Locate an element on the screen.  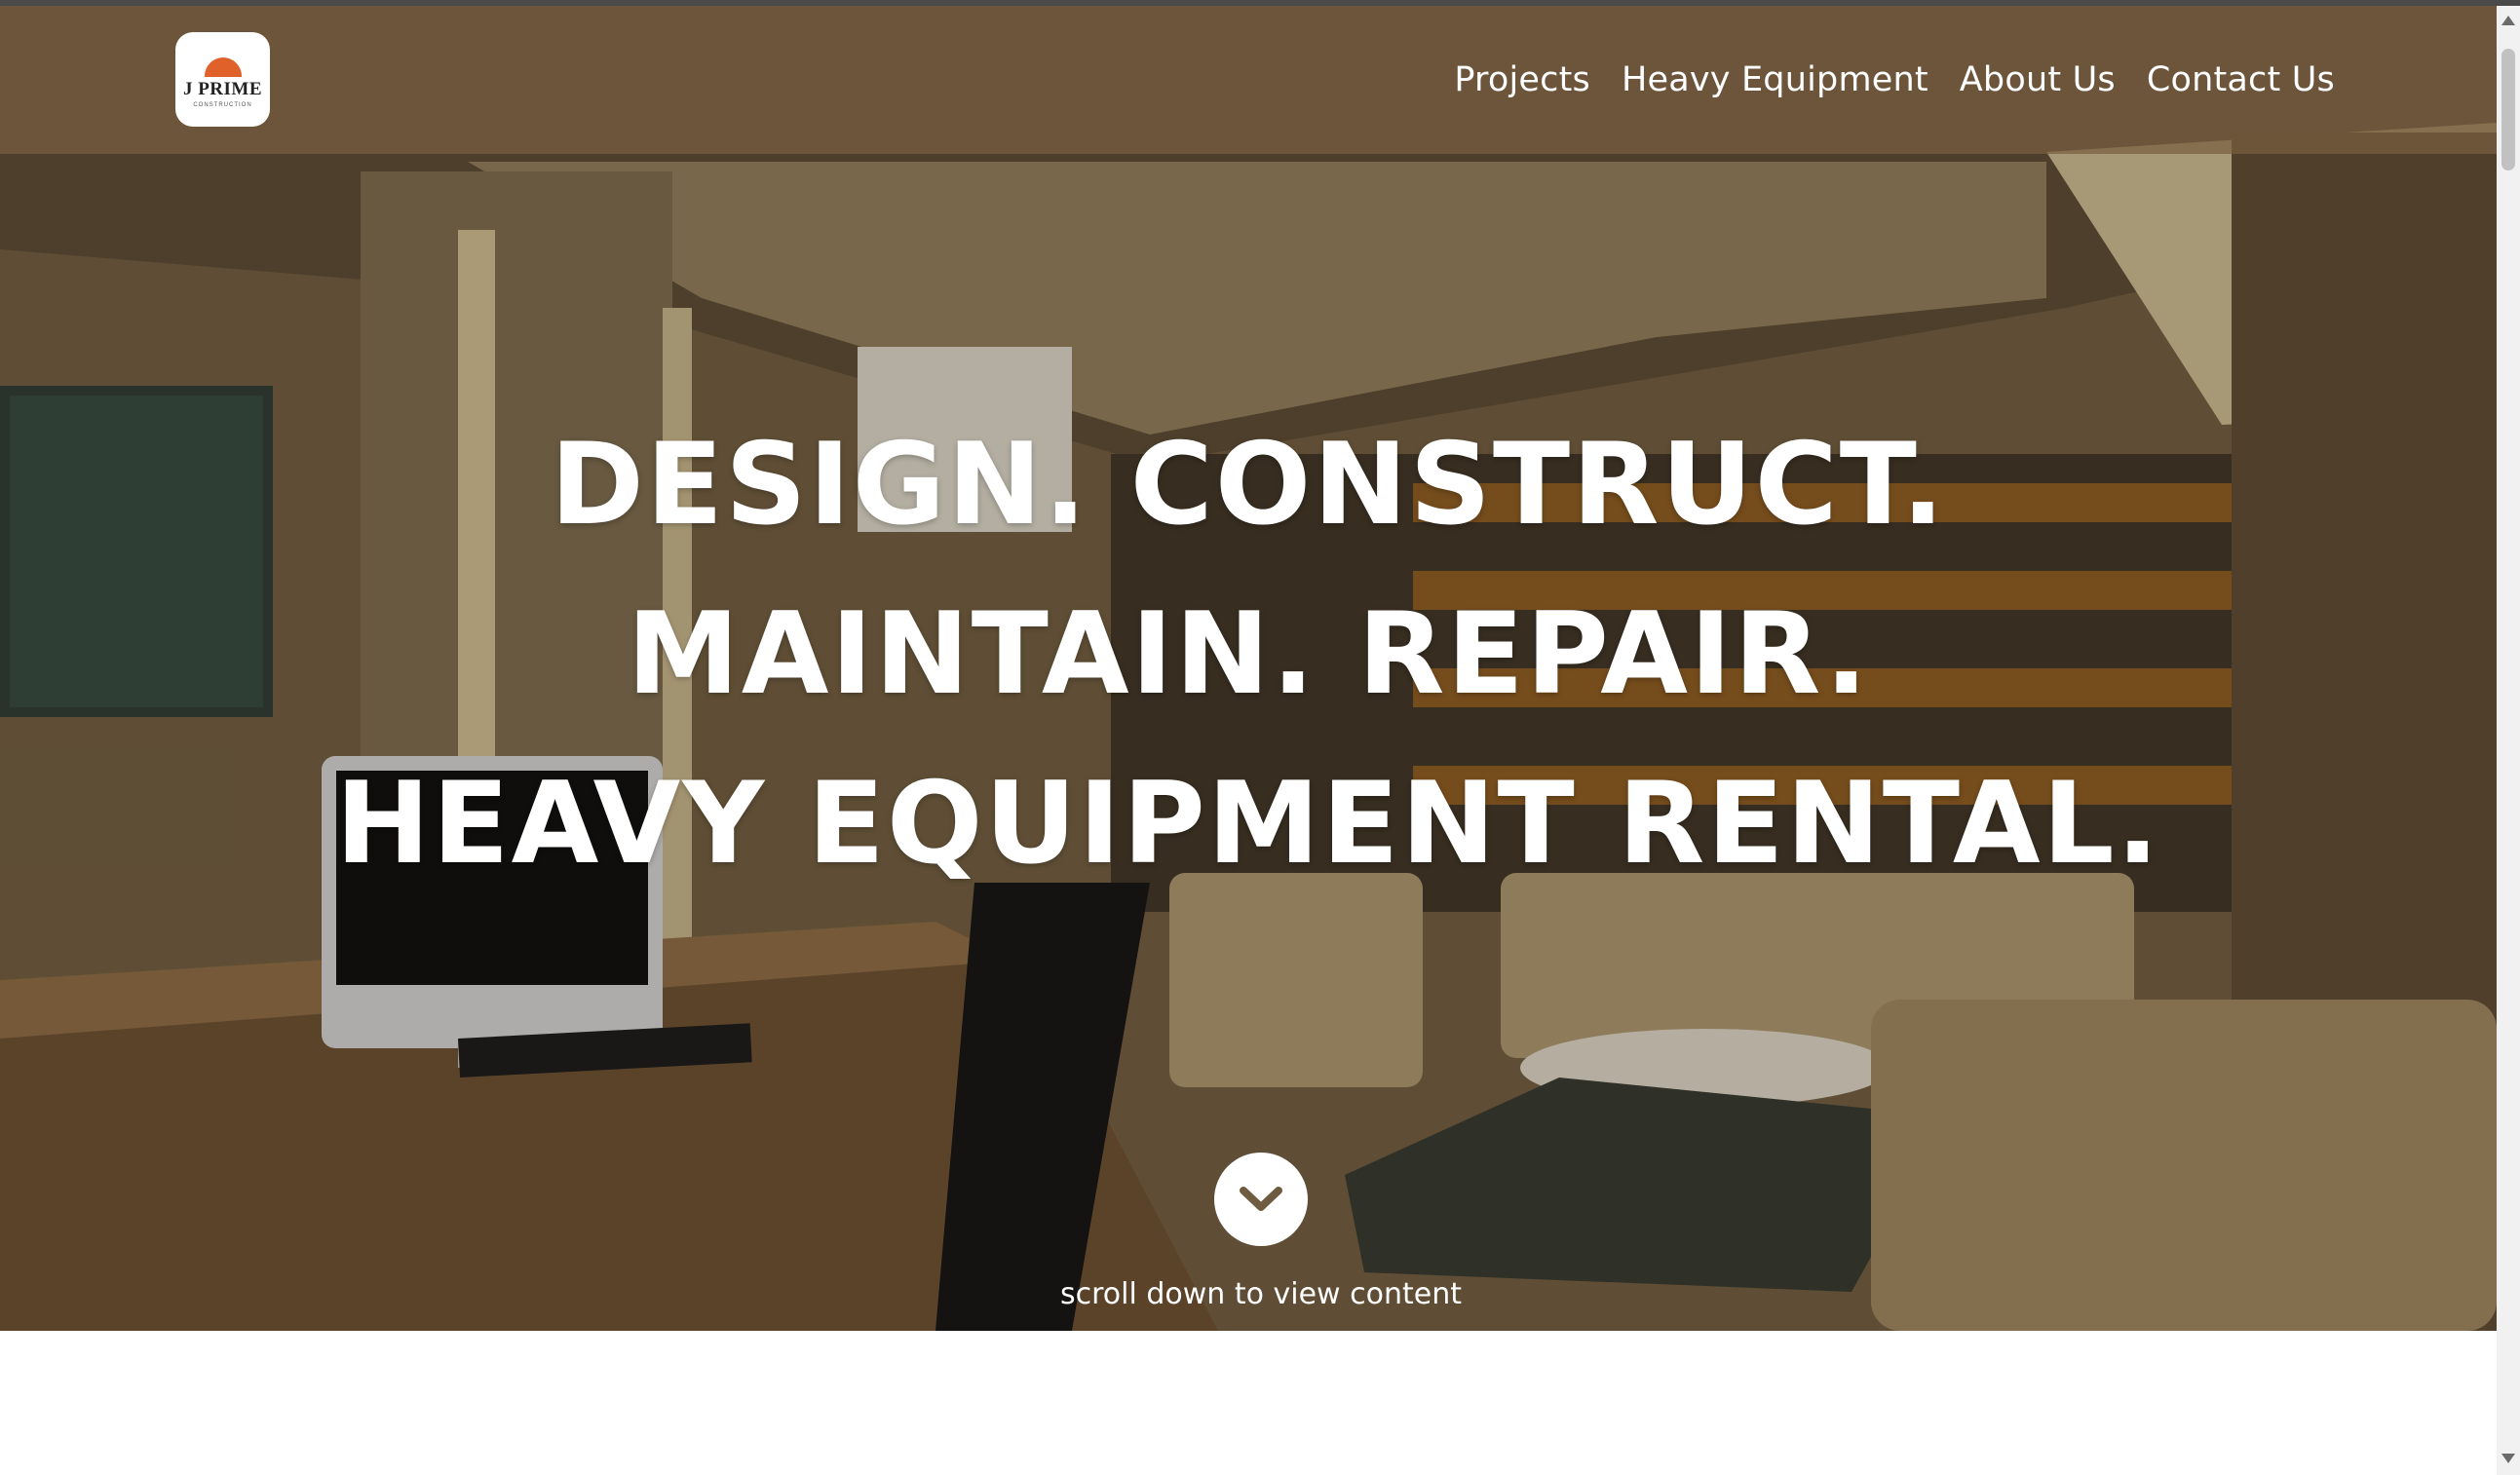
logo-arc-icon is located at coordinates (223, 67).